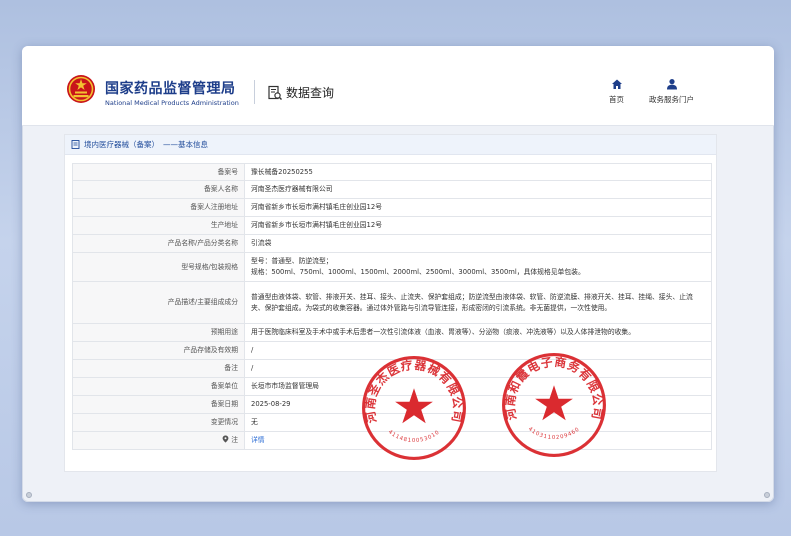 This screenshot has height=536, width=791. Describe the element at coordinates (81, 89) in the screenshot. I see `national-emblem-icon` at that location.